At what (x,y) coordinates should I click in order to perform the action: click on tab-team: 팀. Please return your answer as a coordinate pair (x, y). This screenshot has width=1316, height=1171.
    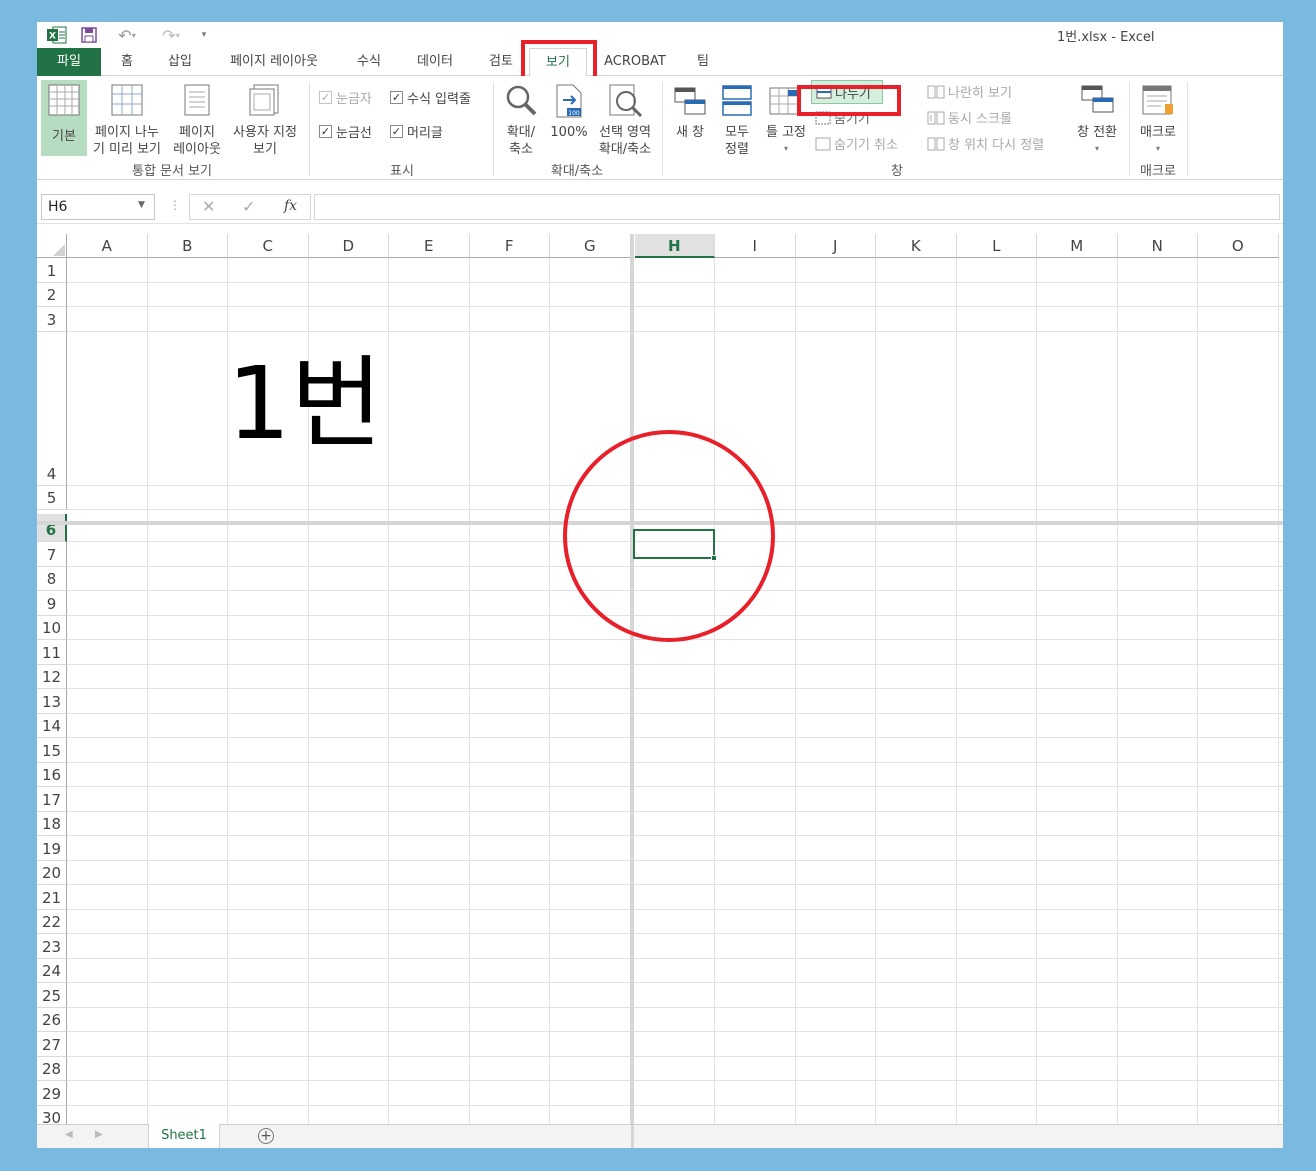
    Looking at the image, I should click on (703, 62).